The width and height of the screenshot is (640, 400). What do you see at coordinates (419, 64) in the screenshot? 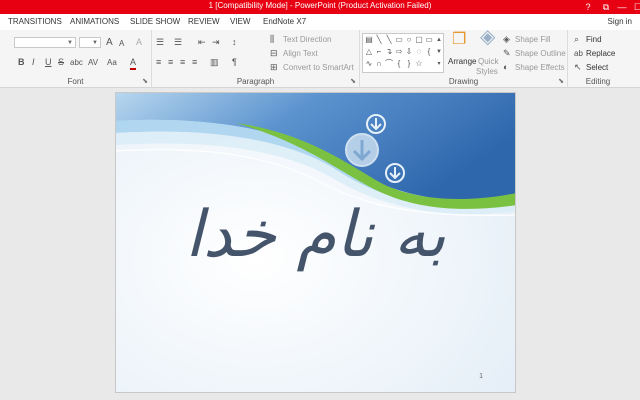
I see `star-shape-icon: ☆` at bounding box center [419, 64].